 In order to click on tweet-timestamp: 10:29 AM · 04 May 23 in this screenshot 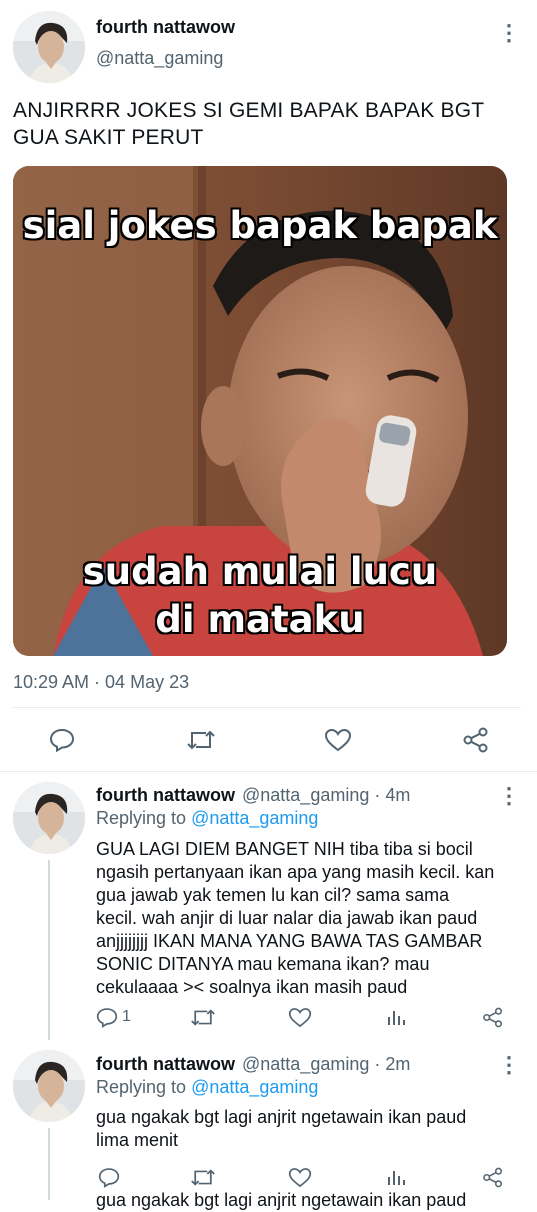, I will do `click(101, 682)`.